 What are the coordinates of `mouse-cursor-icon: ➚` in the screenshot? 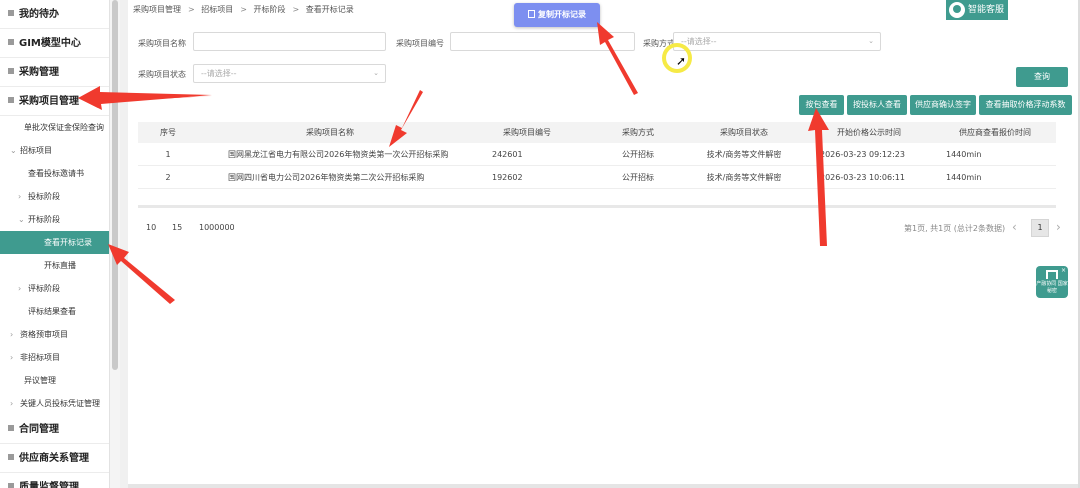 It's located at (681, 61).